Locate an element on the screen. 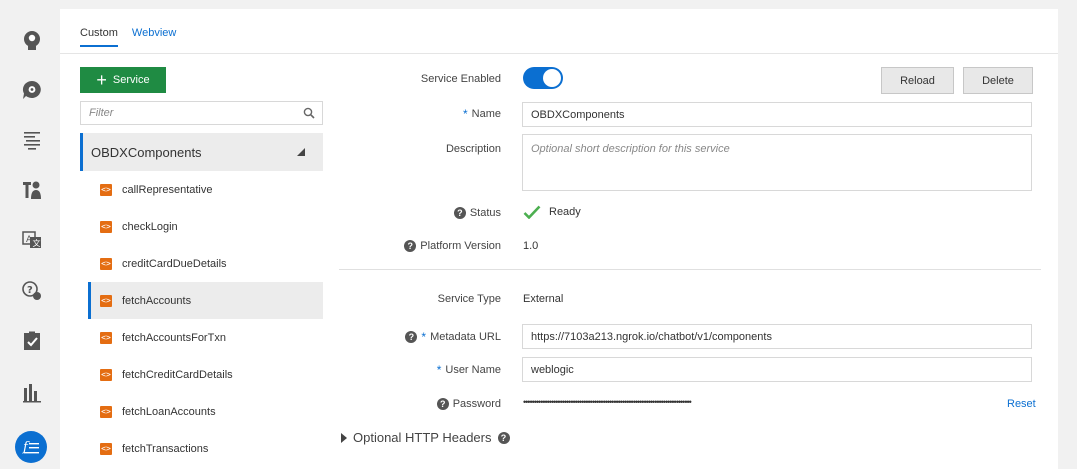  tab-bar: Custom Webview is located at coordinates (128, 37).